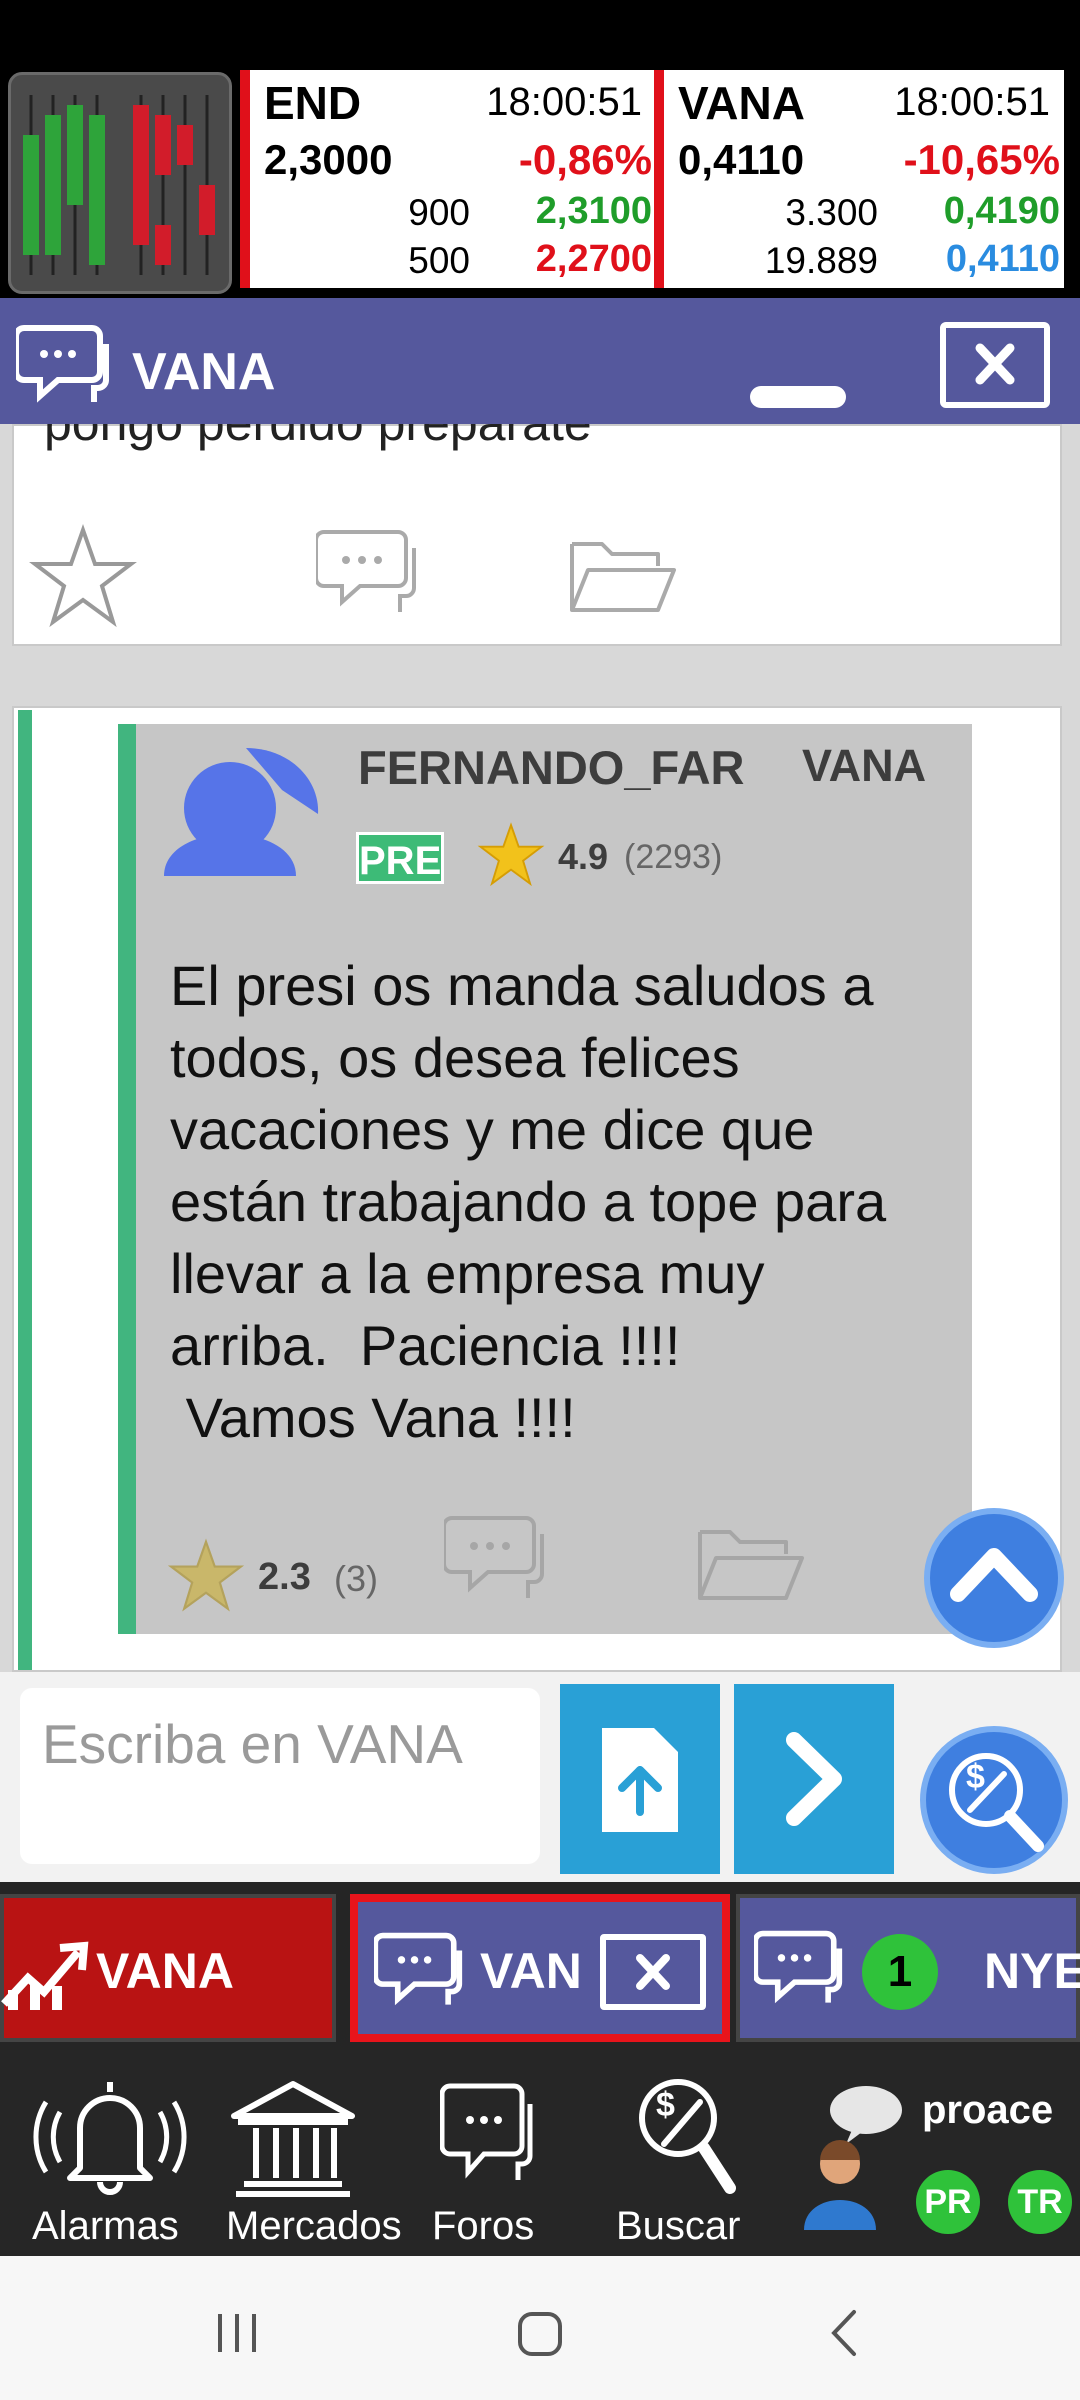 The height and width of the screenshot is (2400, 1080). What do you see at coordinates (127, 1179) in the screenshot?
I see `quote-accent-bar` at bounding box center [127, 1179].